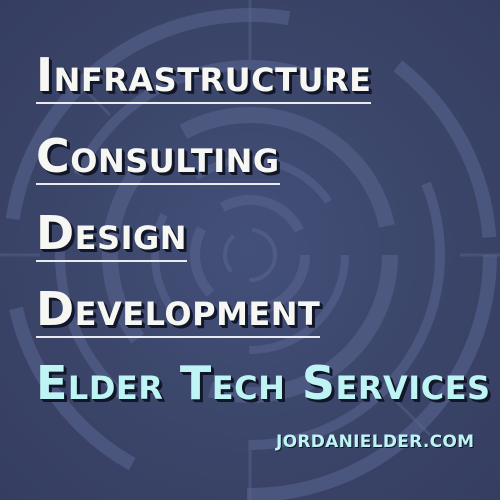 This screenshot has height=500, width=500. Describe the element at coordinates (178, 310) in the screenshot. I see `service-development: Development` at that location.